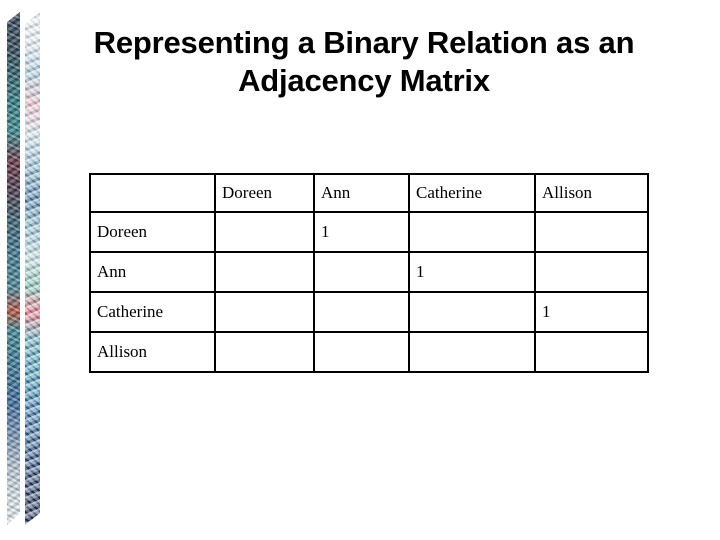  Describe the element at coordinates (361, 193) in the screenshot. I see `header-cell-ann: Ann` at that location.